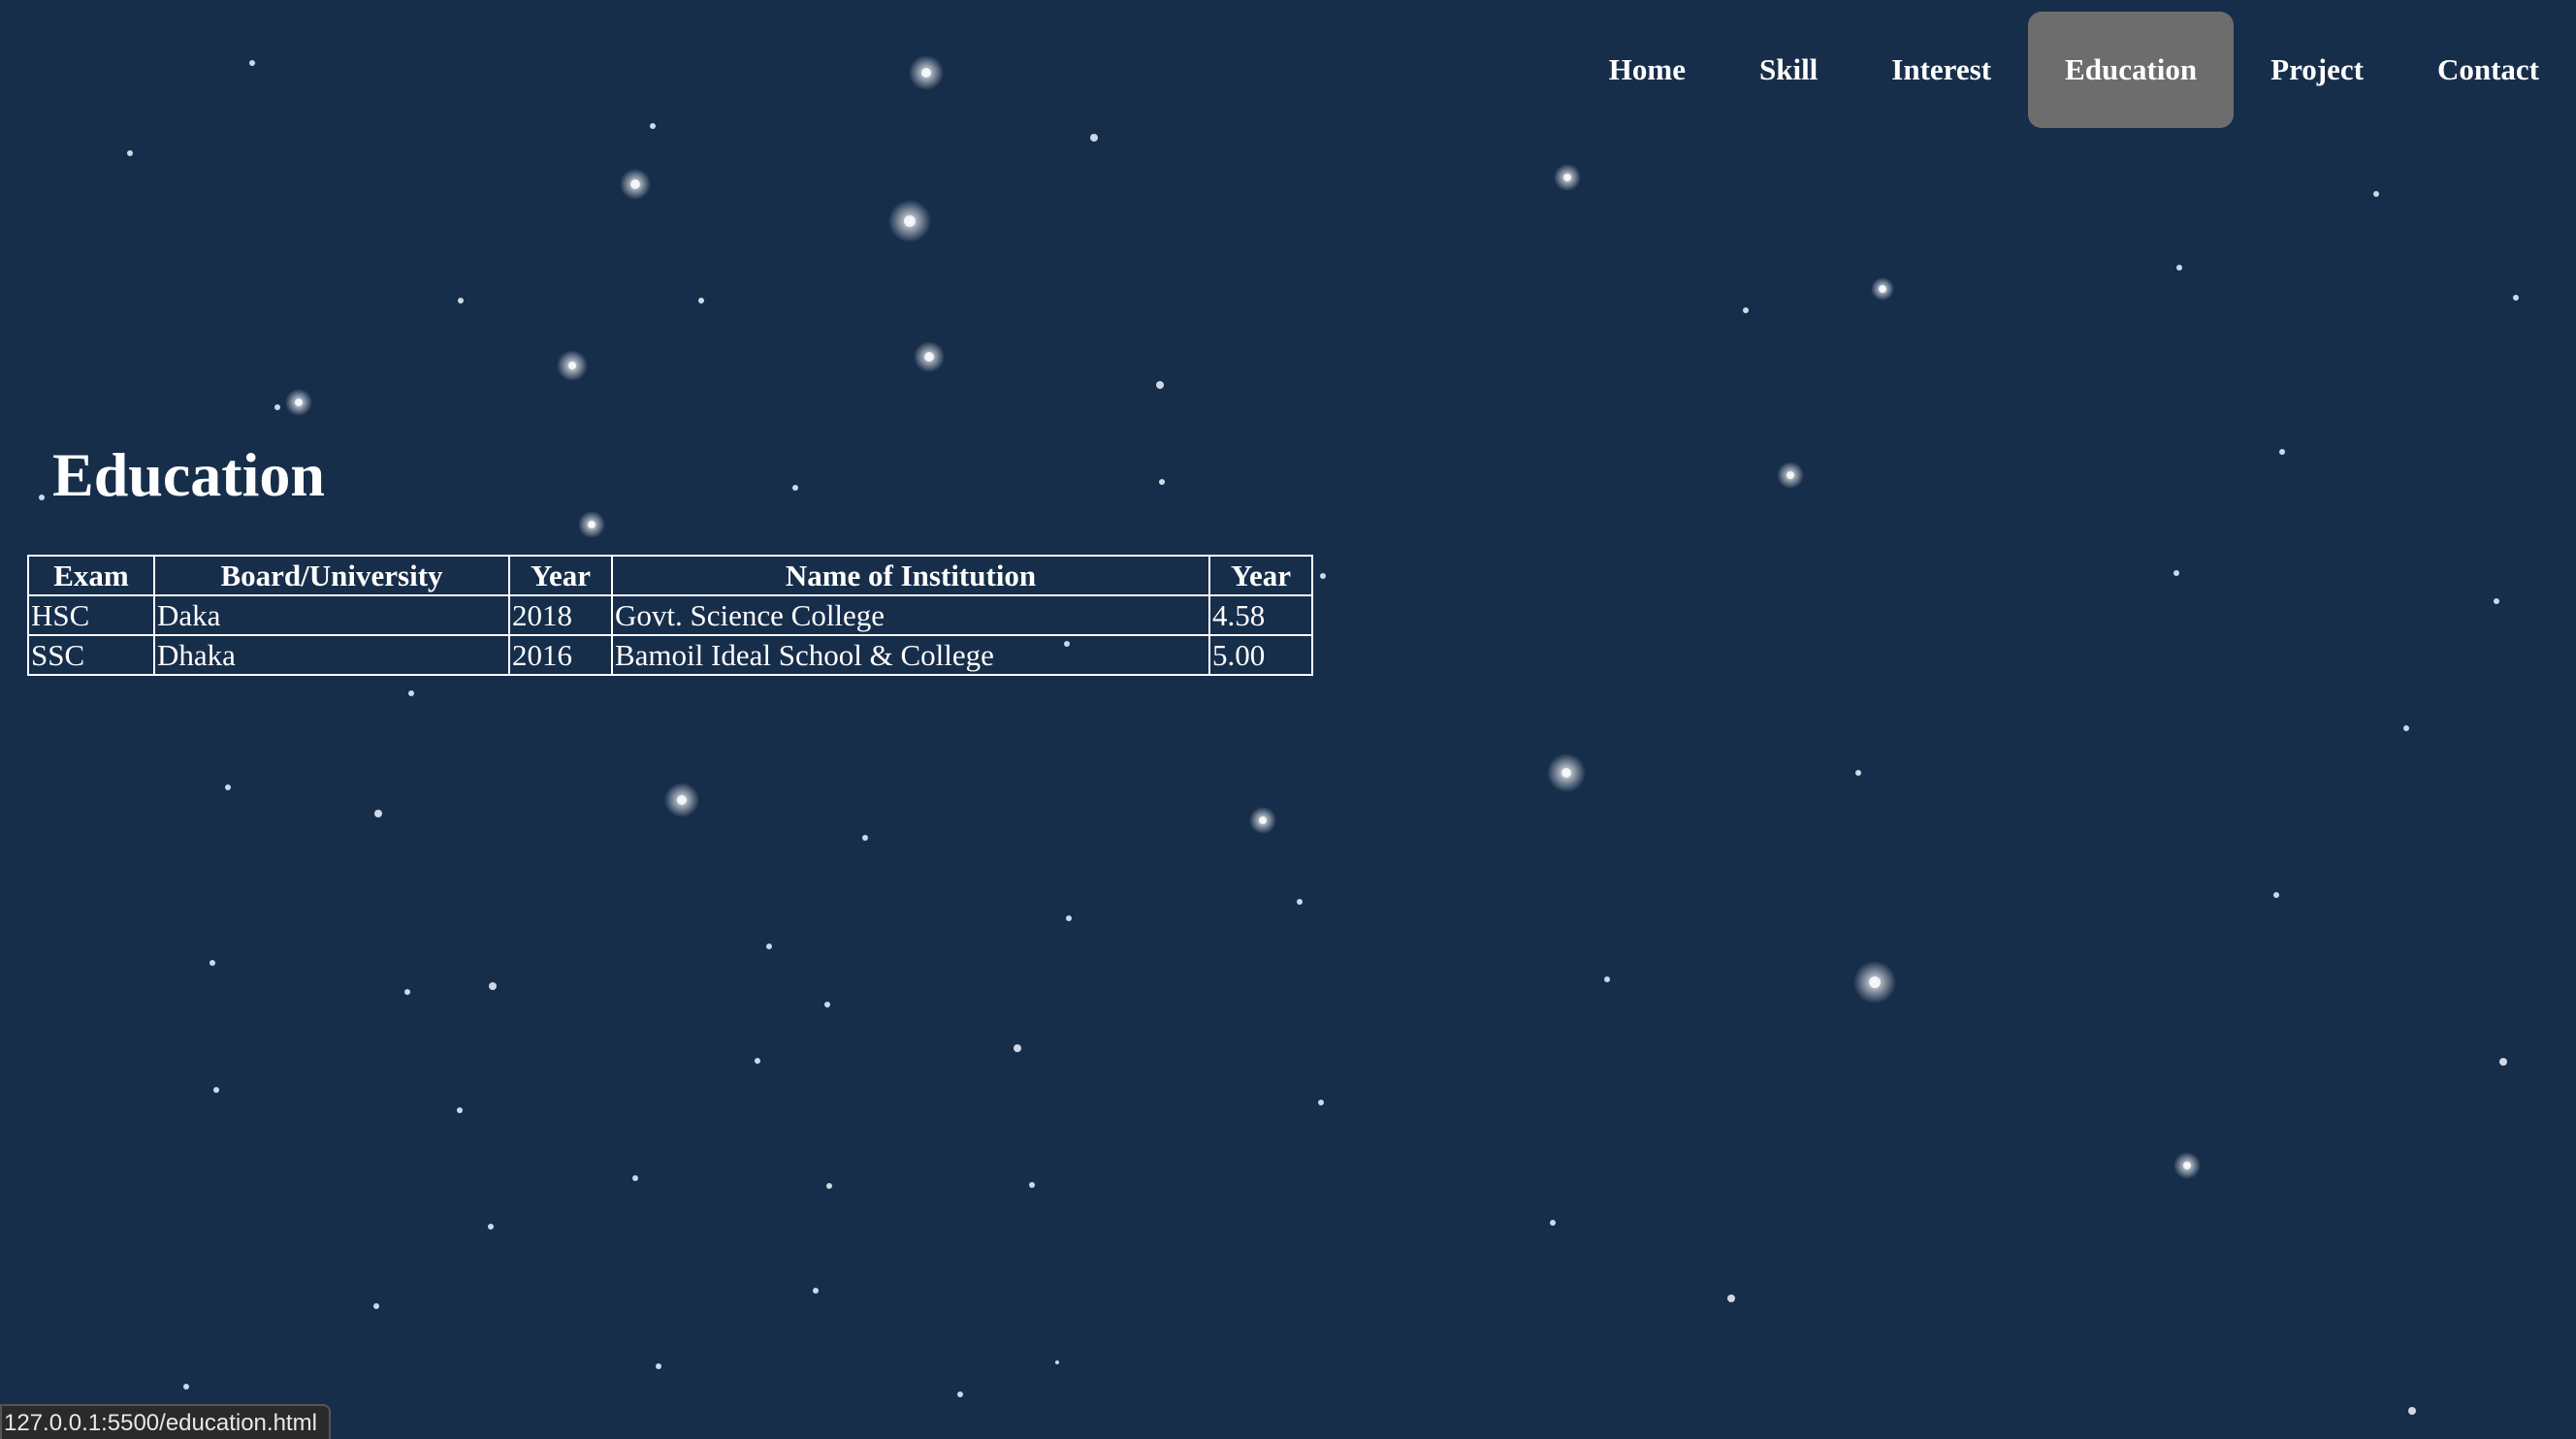 This screenshot has height=1439, width=2576. What do you see at coordinates (2488, 70) in the screenshot?
I see `nav-contact-link: Contact` at bounding box center [2488, 70].